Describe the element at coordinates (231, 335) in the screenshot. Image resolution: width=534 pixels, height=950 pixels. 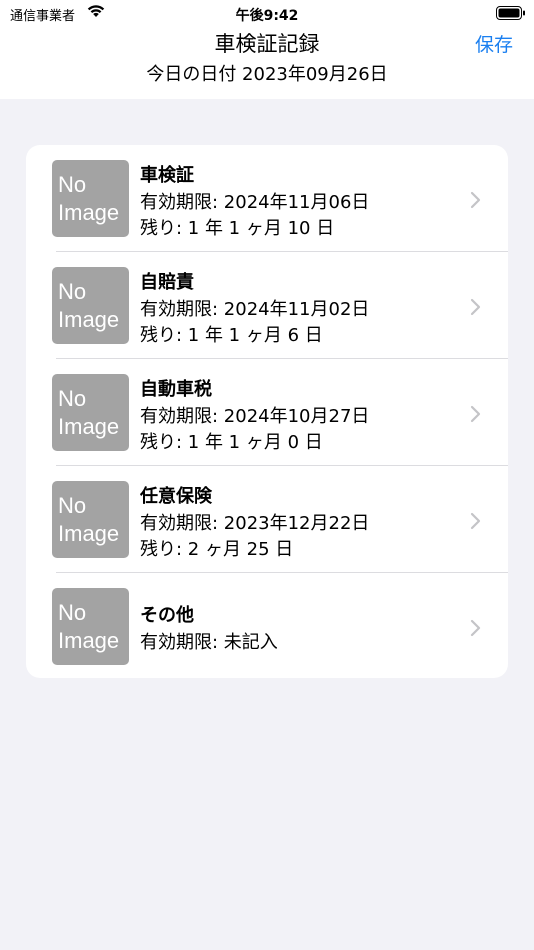
I see `item-remaining: 残り: 1 年 1 ヶ月 6 日` at that location.